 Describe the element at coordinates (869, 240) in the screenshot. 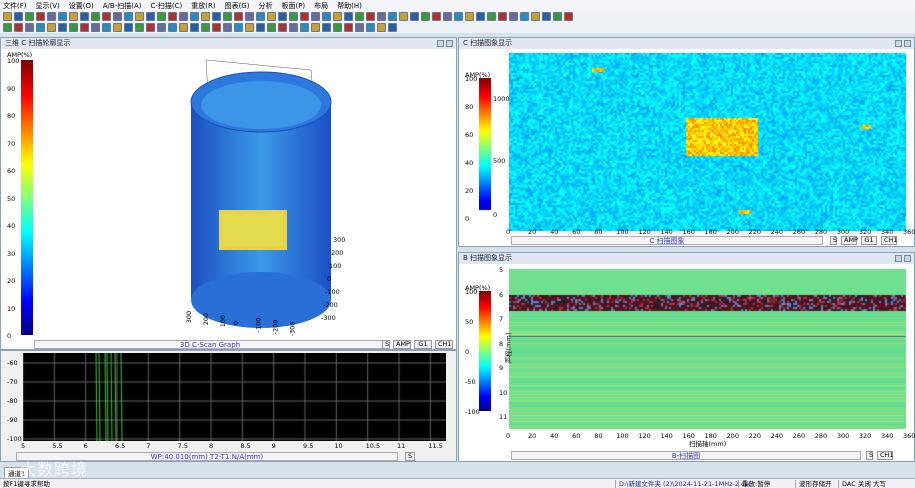

I see `g1-button: G1` at that location.